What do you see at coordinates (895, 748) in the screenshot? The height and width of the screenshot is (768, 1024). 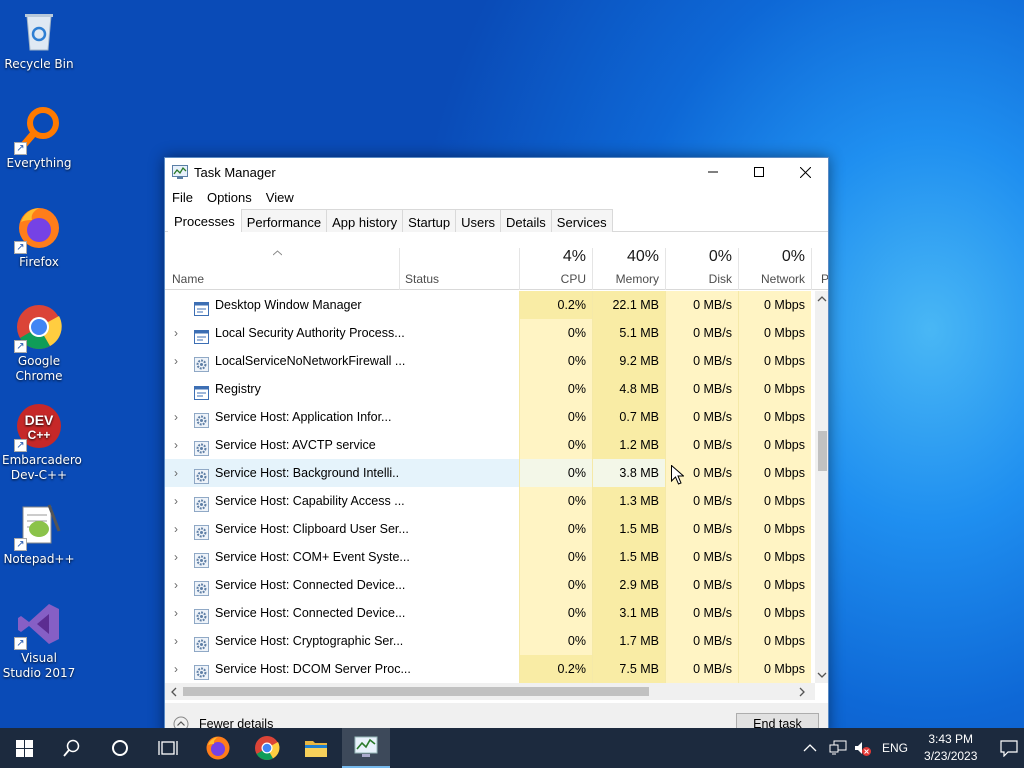 I see `language-indicator: ENG` at bounding box center [895, 748].